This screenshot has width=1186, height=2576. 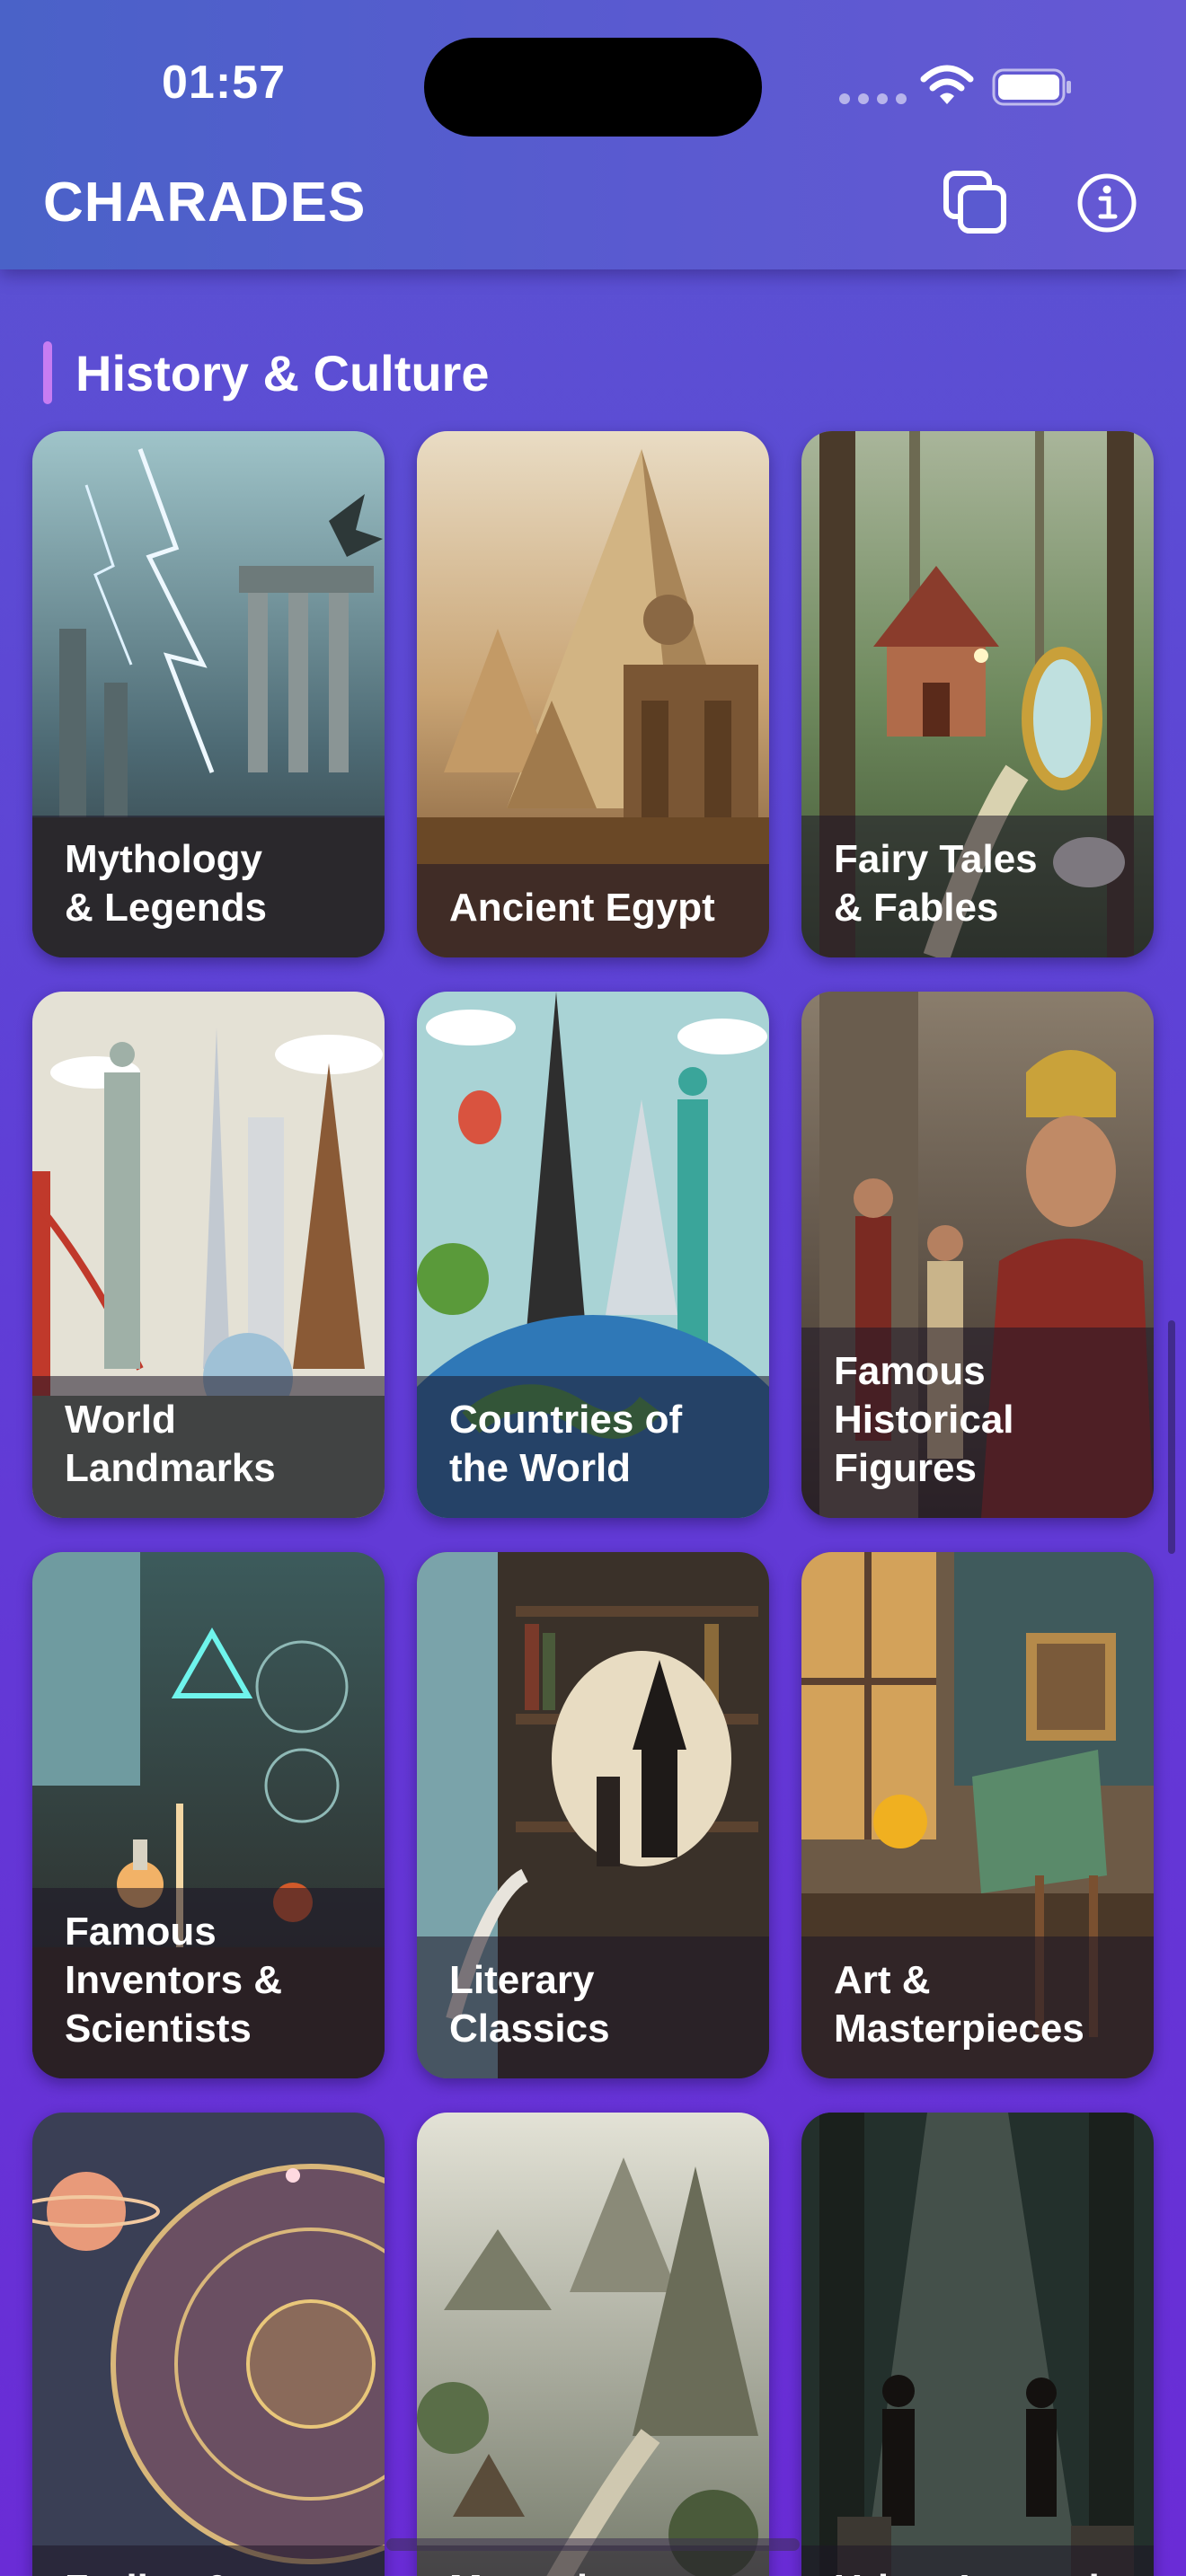 I want to click on section-header: History & Culture, so click(x=266, y=372).